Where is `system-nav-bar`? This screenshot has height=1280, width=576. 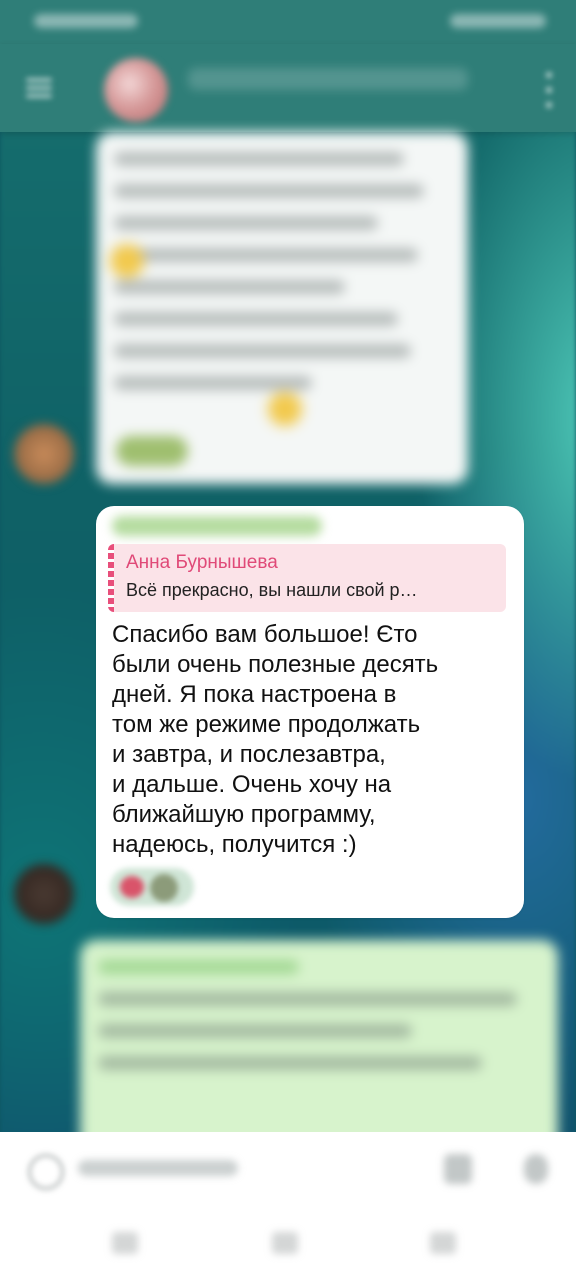
system-nav-bar is located at coordinates (288, 1242).